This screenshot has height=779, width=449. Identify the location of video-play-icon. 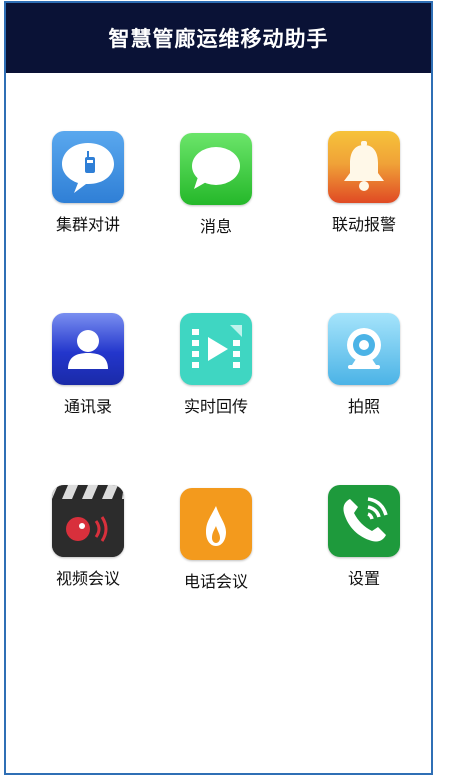
(216, 349).